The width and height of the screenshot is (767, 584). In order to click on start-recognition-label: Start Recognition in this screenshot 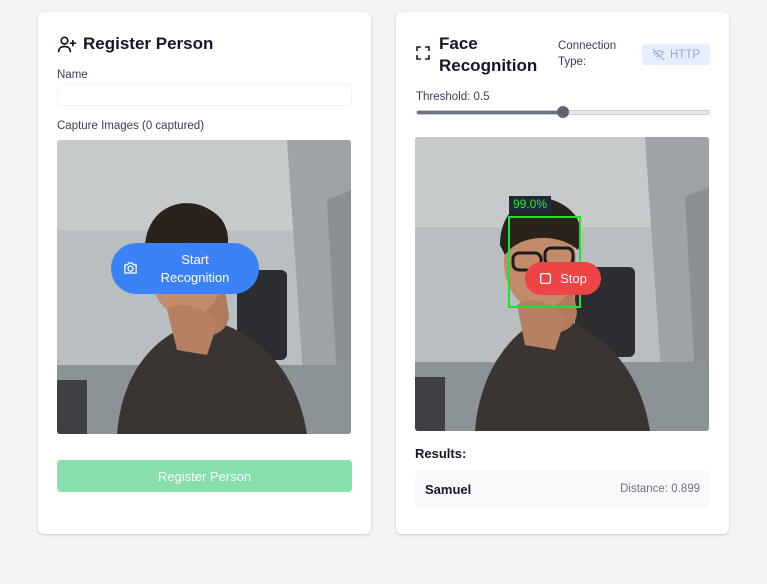, I will do `click(195, 268)`.